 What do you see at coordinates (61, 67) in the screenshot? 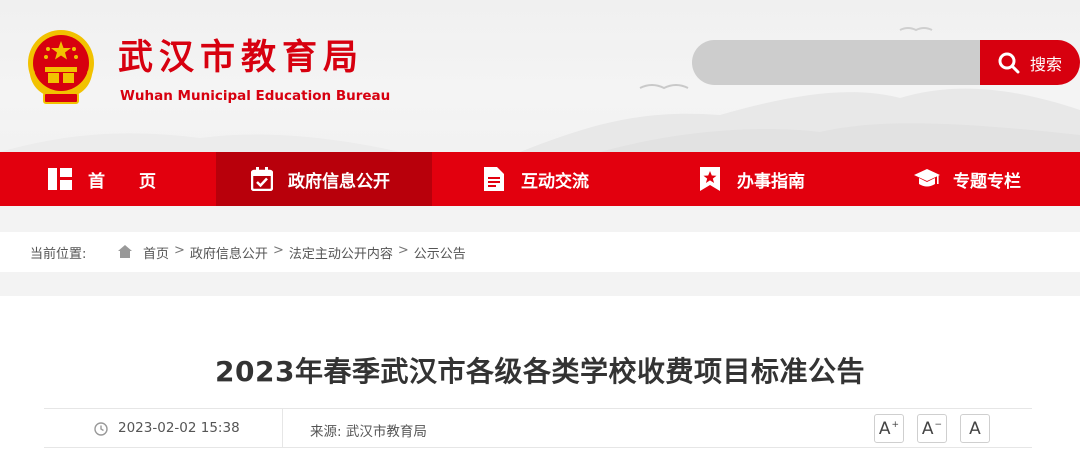
I see `national-emblem-logo` at bounding box center [61, 67].